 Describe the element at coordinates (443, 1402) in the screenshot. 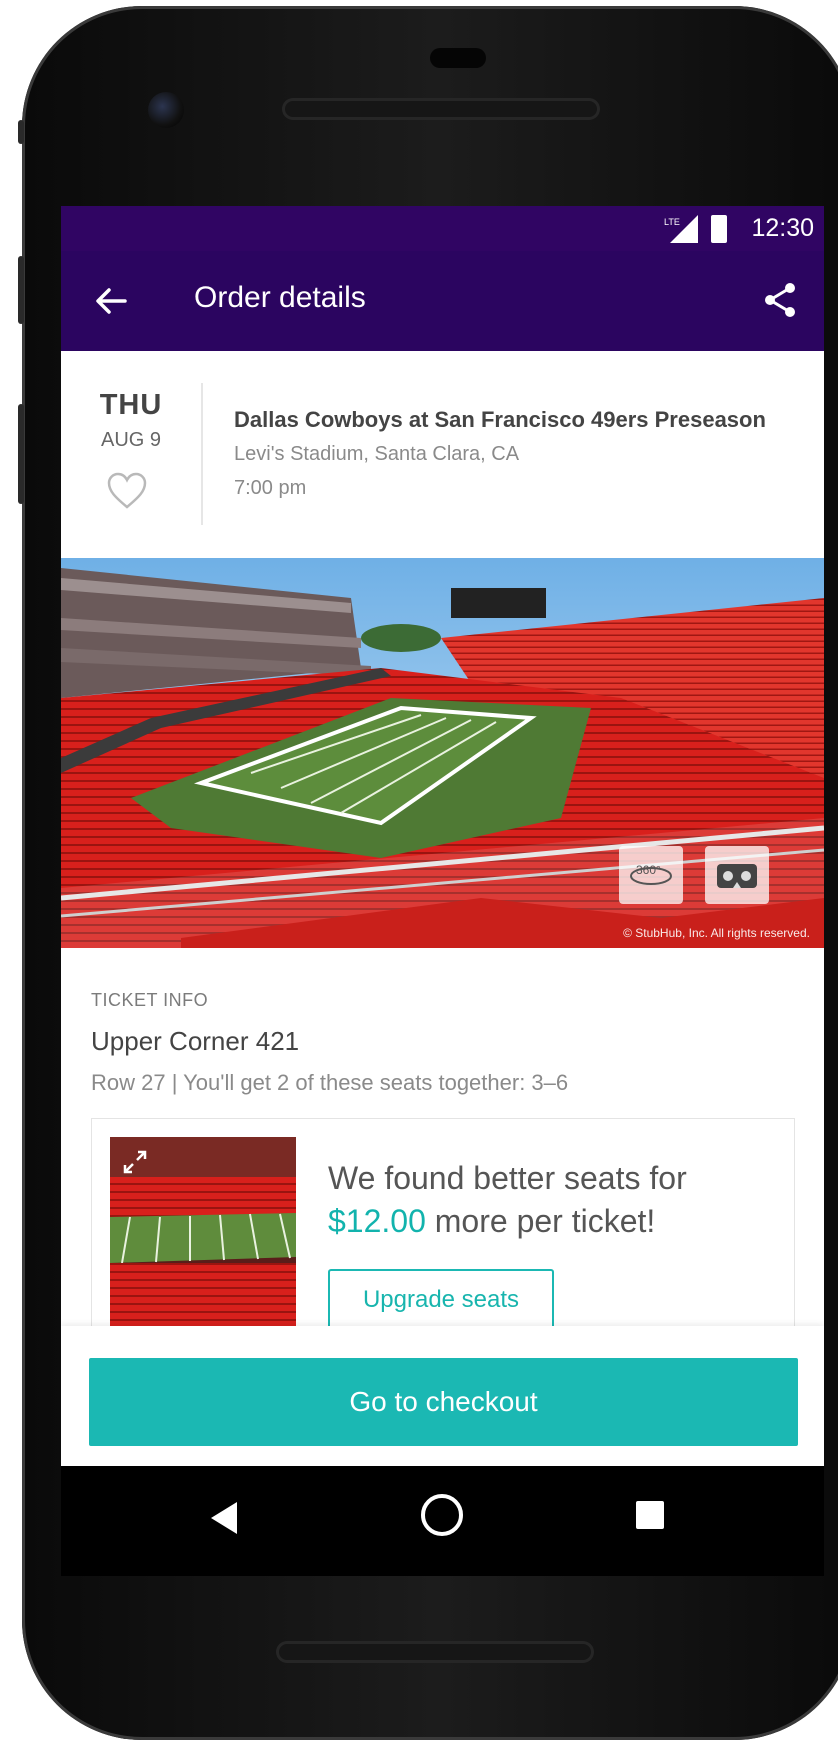

I see `go-to-checkout-button: Go to checkout` at that location.